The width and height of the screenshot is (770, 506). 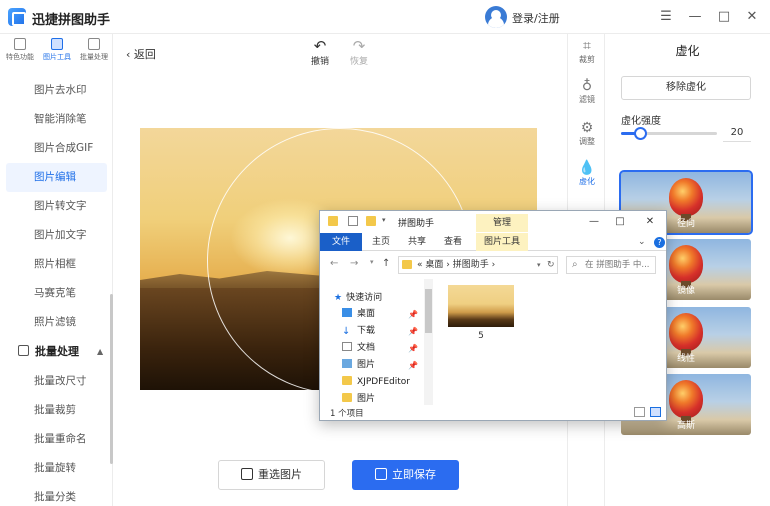 I want to click on blur-strength-value: 20, so click(x=737, y=133).